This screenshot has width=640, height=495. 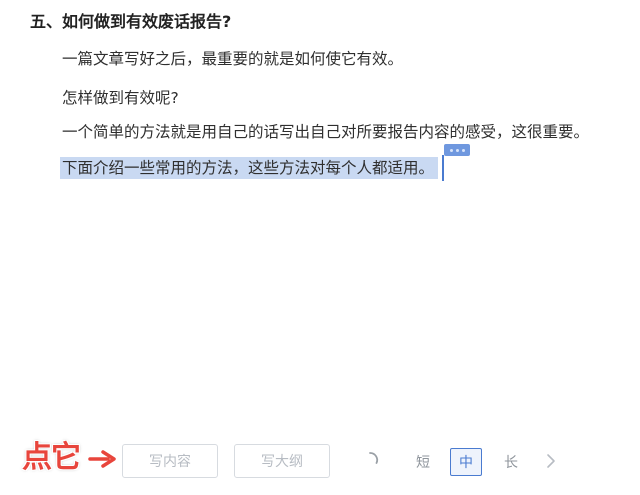 I want to click on length-option-long: 长, so click(x=511, y=462).